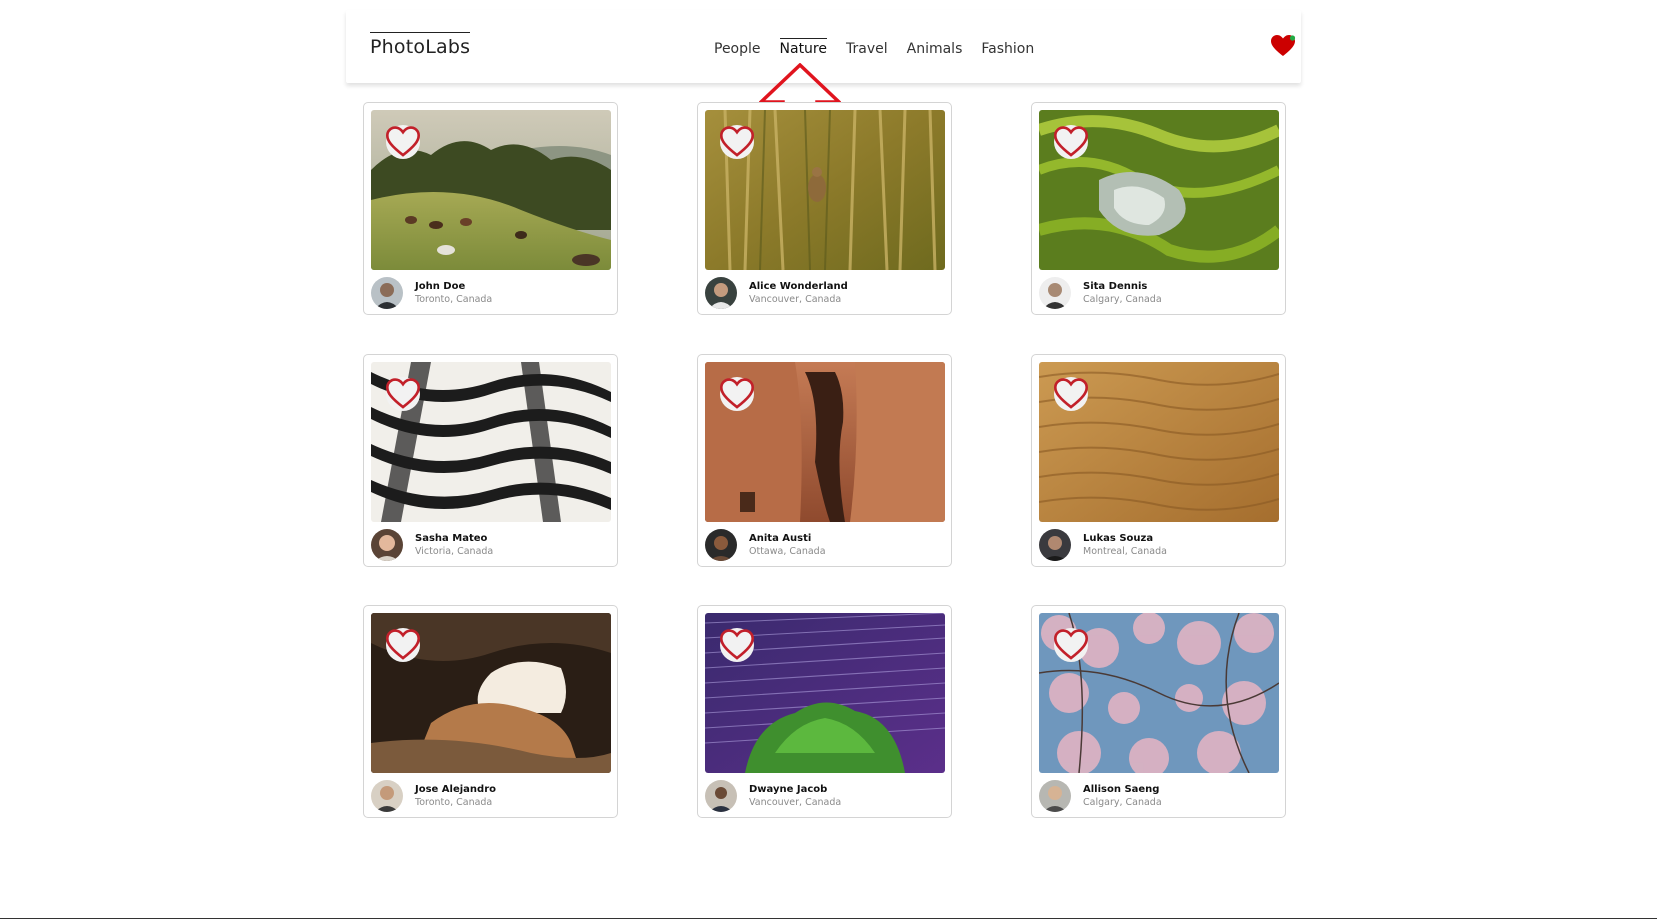  I want to click on photo-card: Dwayne Jacob Vancouver, Canada, so click(824, 711).